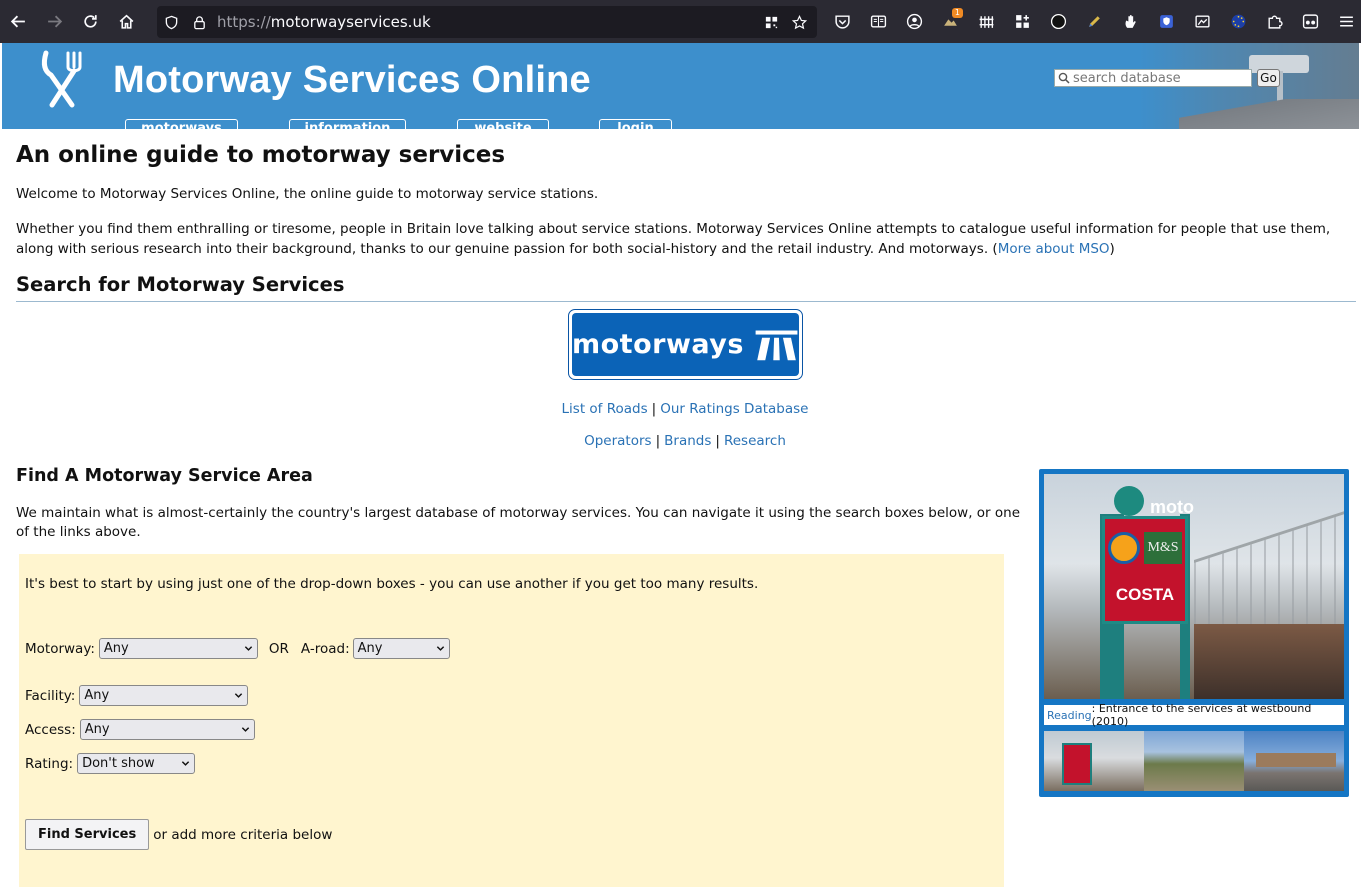  What do you see at coordinates (842, 21) in the screenshot?
I see `pocket-icon` at bounding box center [842, 21].